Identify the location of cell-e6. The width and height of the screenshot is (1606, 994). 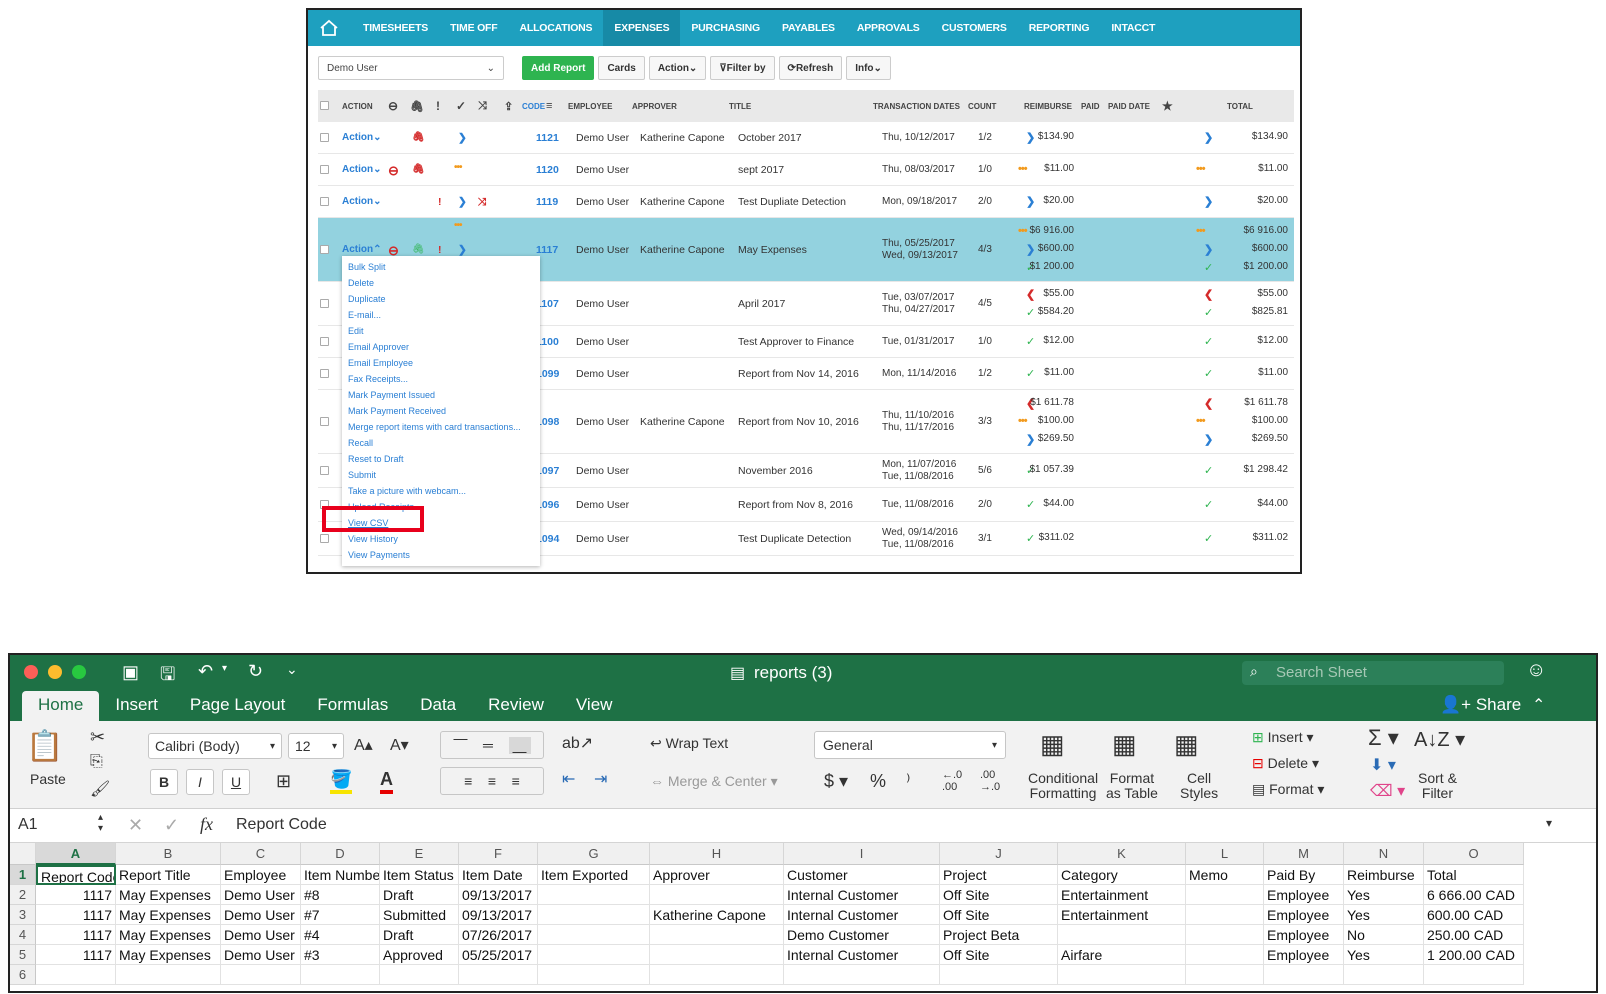
(419, 975).